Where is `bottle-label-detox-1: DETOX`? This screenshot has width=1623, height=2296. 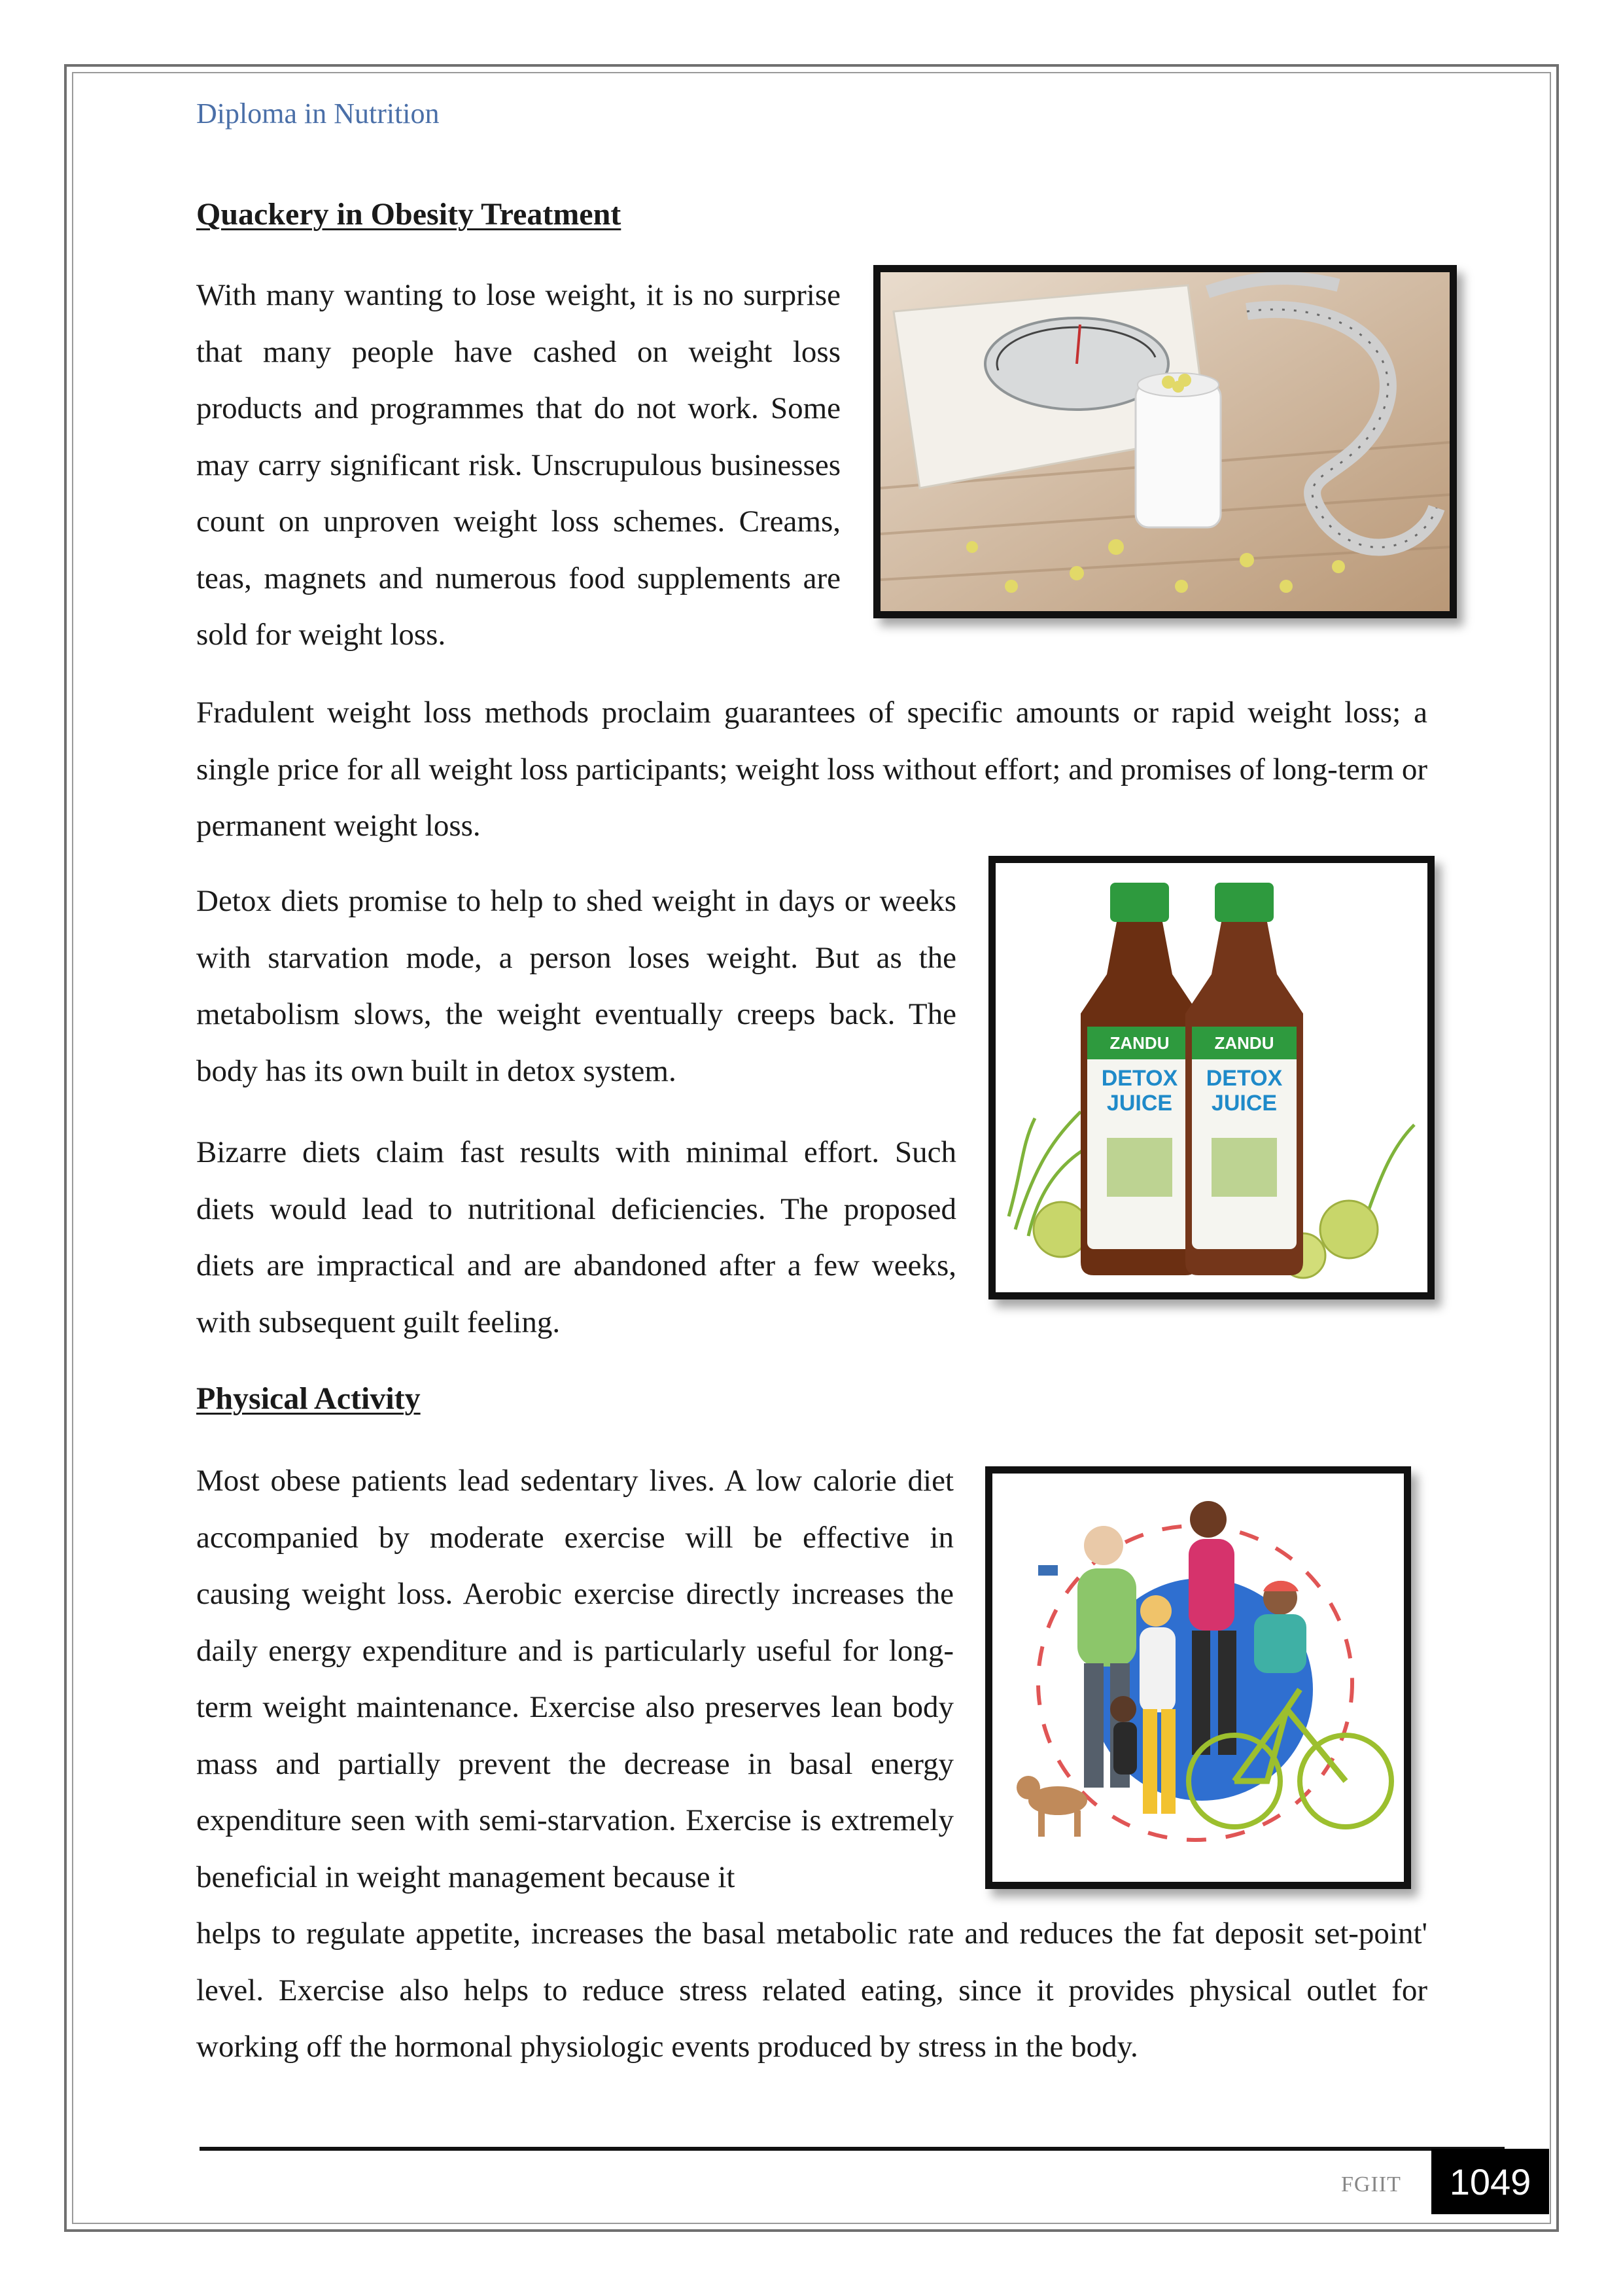
bottle-label-detox-1: DETOX is located at coordinates (1140, 1078).